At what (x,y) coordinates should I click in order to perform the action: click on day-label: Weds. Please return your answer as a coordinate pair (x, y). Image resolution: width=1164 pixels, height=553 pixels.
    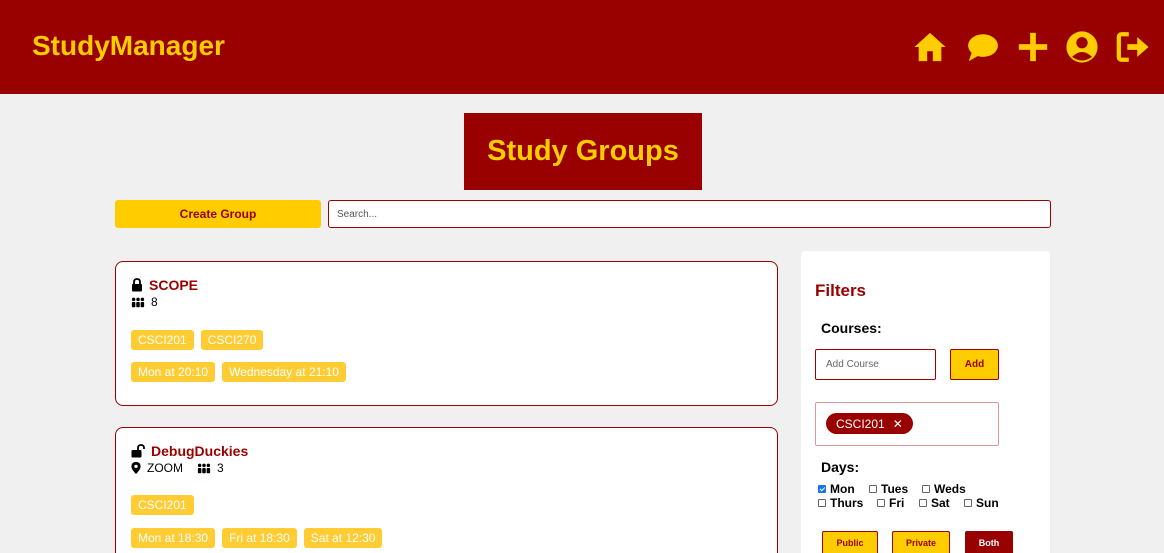
    Looking at the image, I should click on (950, 489).